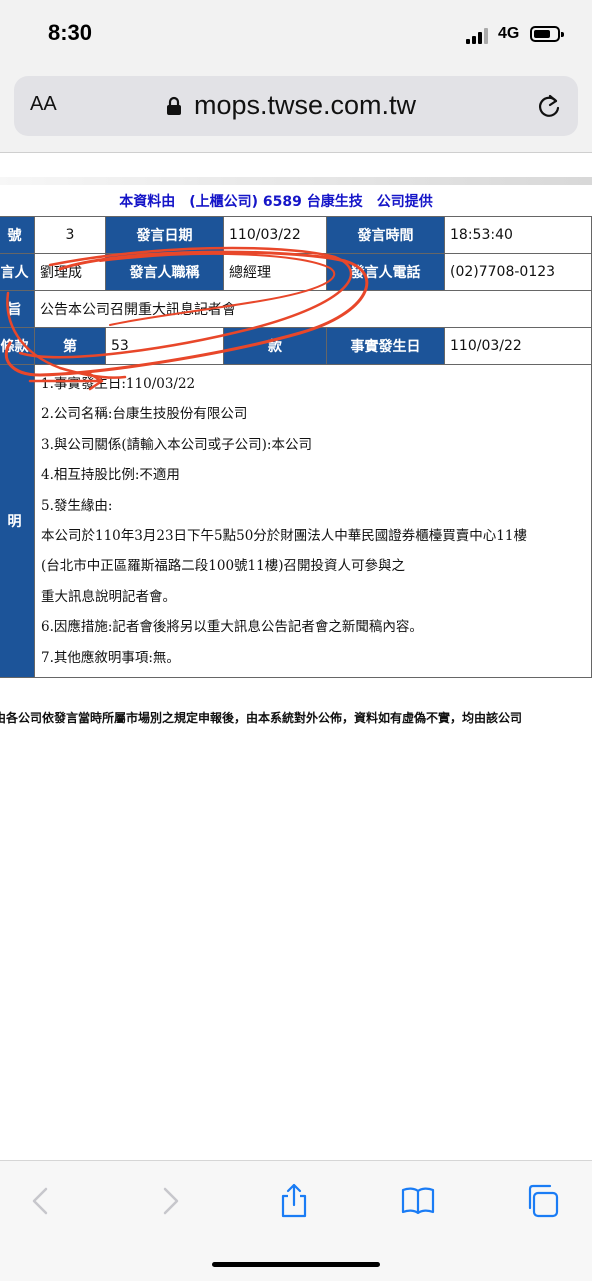 The width and height of the screenshot is (592, 1281). Describe the element at coordinates (77, 505) in the screenshot. I see `description-line: 5.發生緣由:` at that location.